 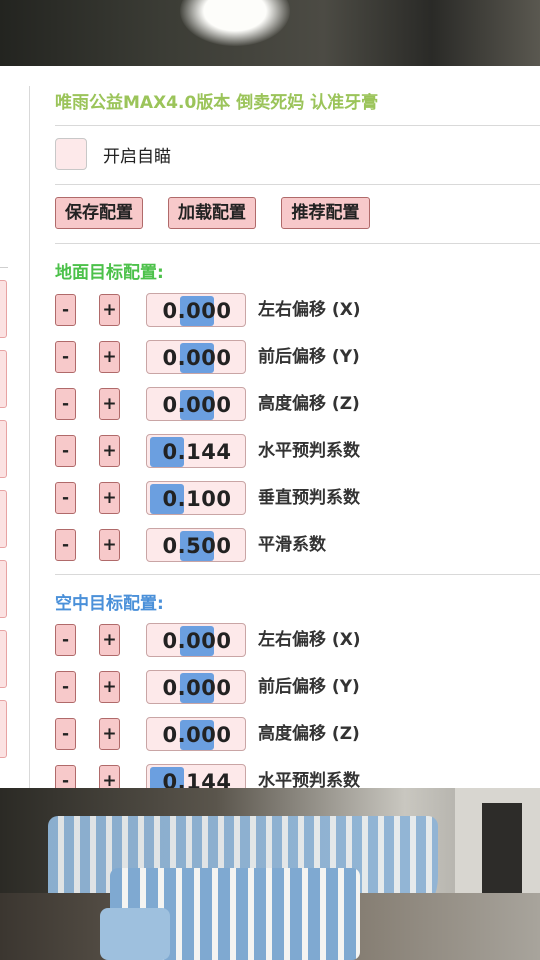 I want to click on ground-param-row: - +0.000 高度偏移 (Z), so click(x=297, y=404).